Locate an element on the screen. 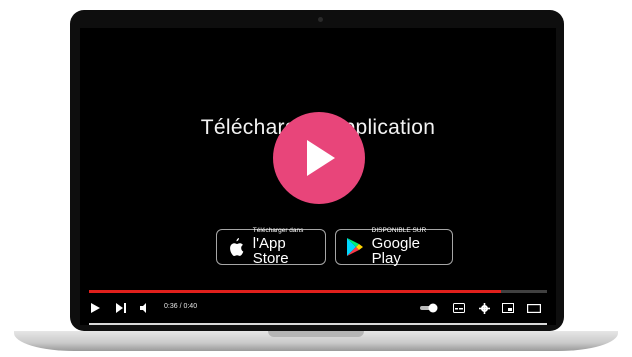 This screenshot has height=357, width=632. time-display: 0:36 / 0:40 is located at coordinates (181, 306).